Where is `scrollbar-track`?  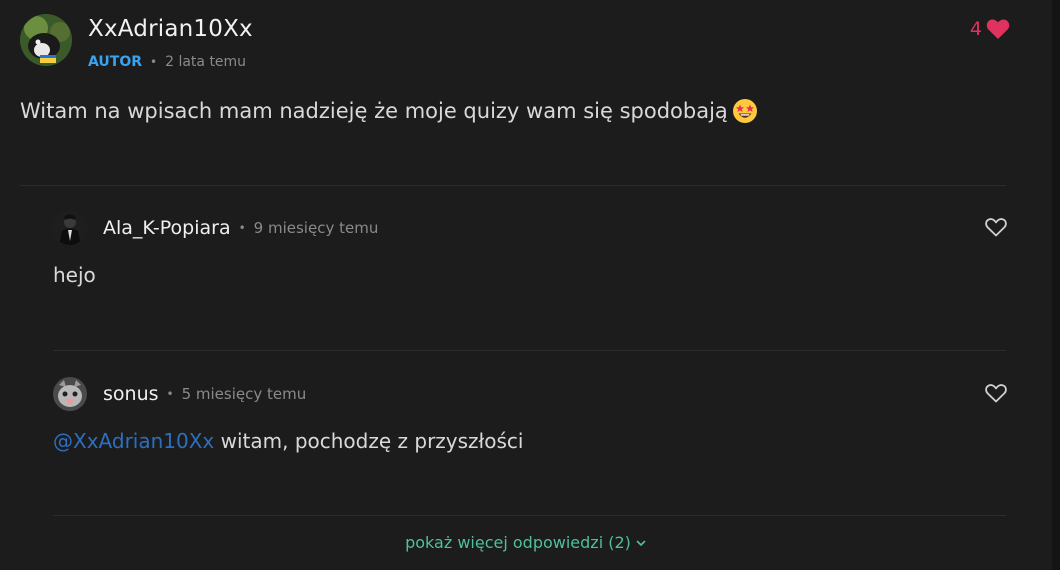 scrollbar-track is located at coordinates (1056, 285).